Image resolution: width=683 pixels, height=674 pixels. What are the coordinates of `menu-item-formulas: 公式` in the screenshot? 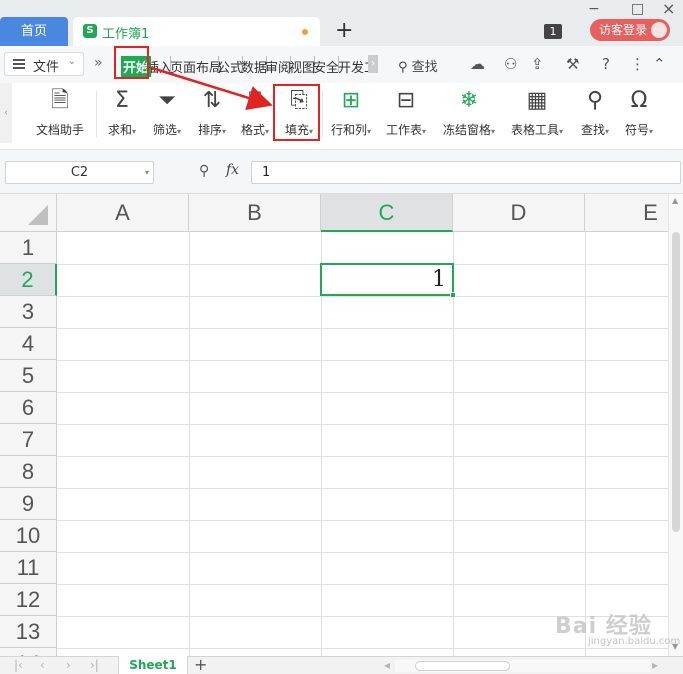 It's located at (230, 66).